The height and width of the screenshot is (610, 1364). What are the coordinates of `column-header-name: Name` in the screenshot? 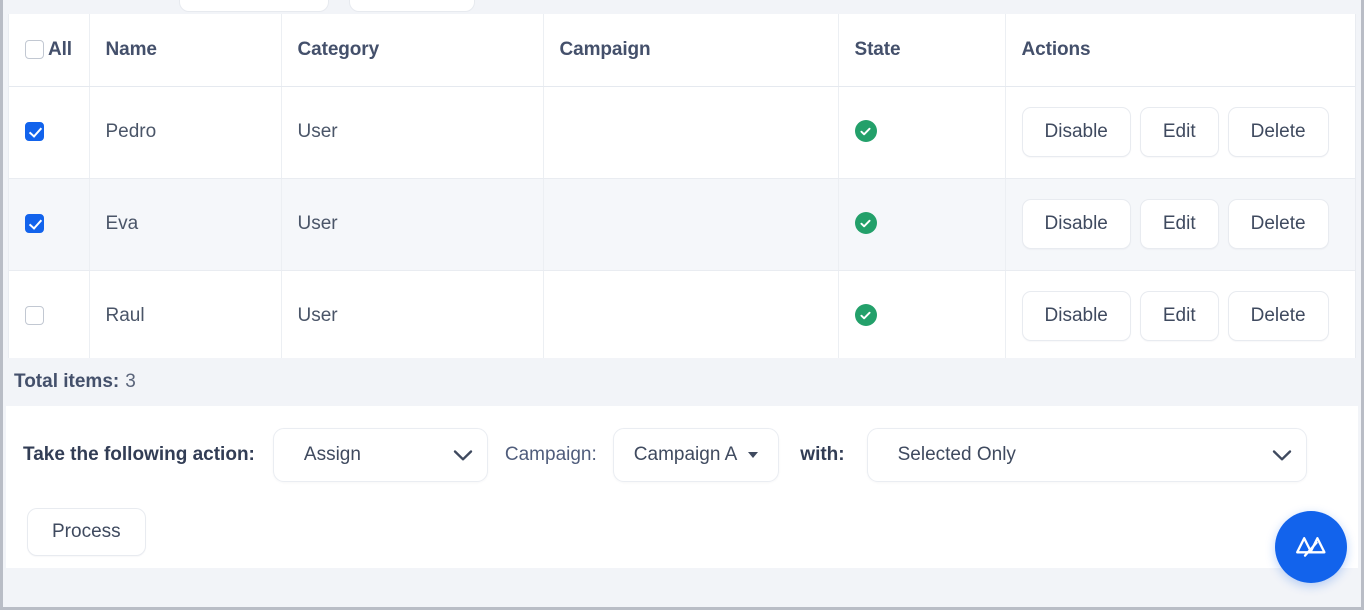 It's located at (185, 50).